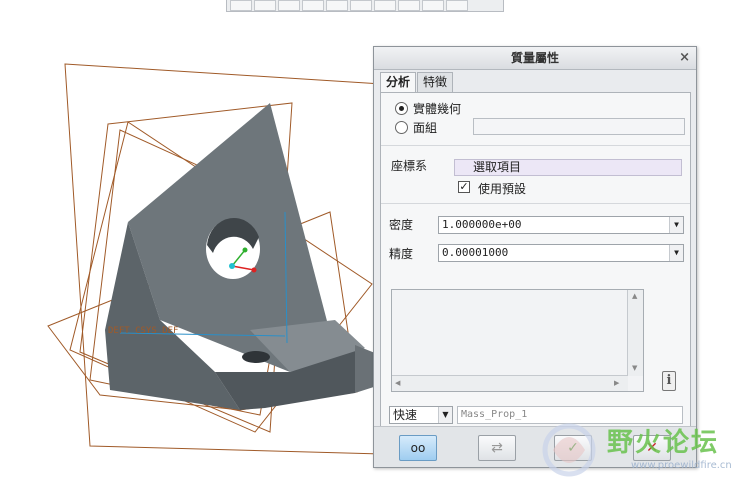 The image size is (748, 486). I want to click on forum-watermark: 野火论坛 www.proewildfire.cn, so click(641, 452).